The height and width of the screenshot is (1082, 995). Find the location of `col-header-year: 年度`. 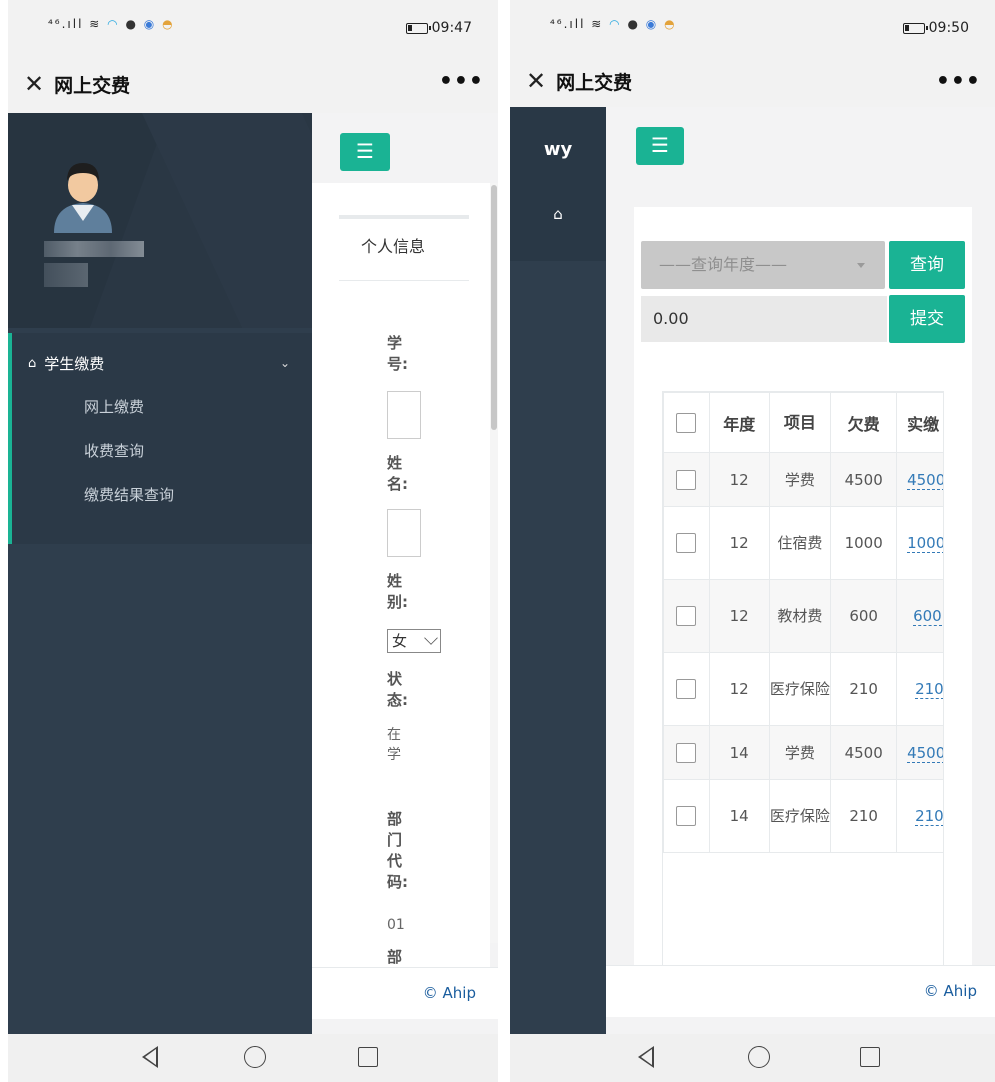

col-header-year: 年度 is located at coordinates (739, 422).